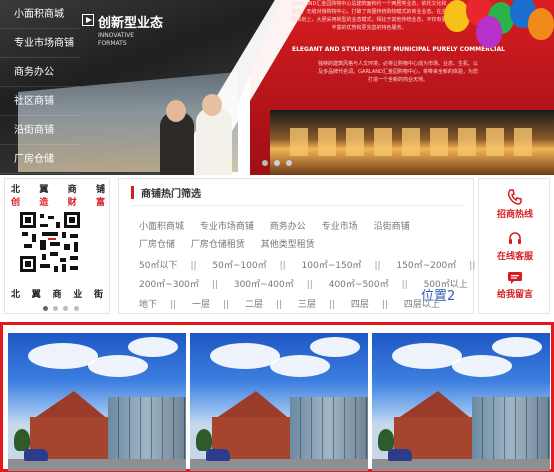 The height and width of the screenshot is (472, 554). What do you see at coordinates (495, 25) in the screenshot?
I see `balloons-icon` at bounding box center [495, 25].